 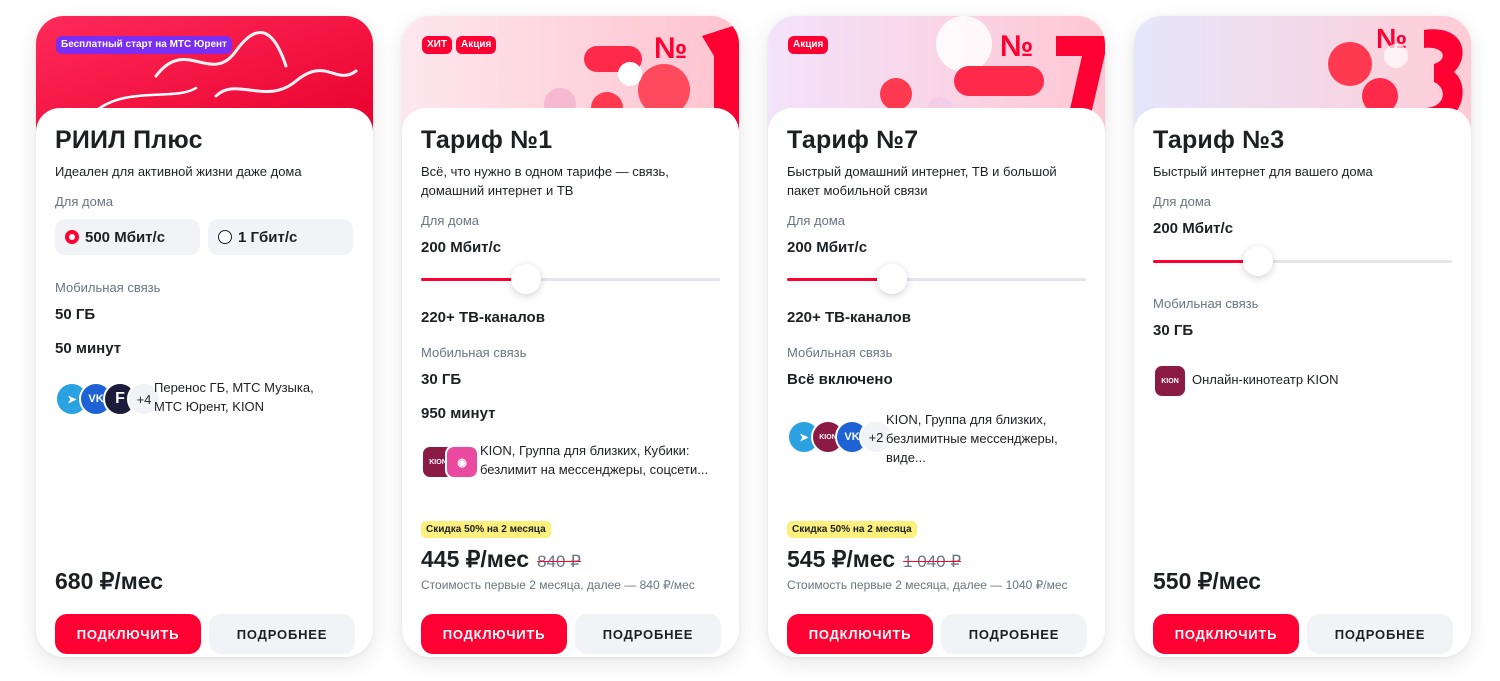 What do you see at coordinates (268, 237) in the screenshot?
I see `speed-option-label: 1 Гбит/с` at bounding box center [268, 237].